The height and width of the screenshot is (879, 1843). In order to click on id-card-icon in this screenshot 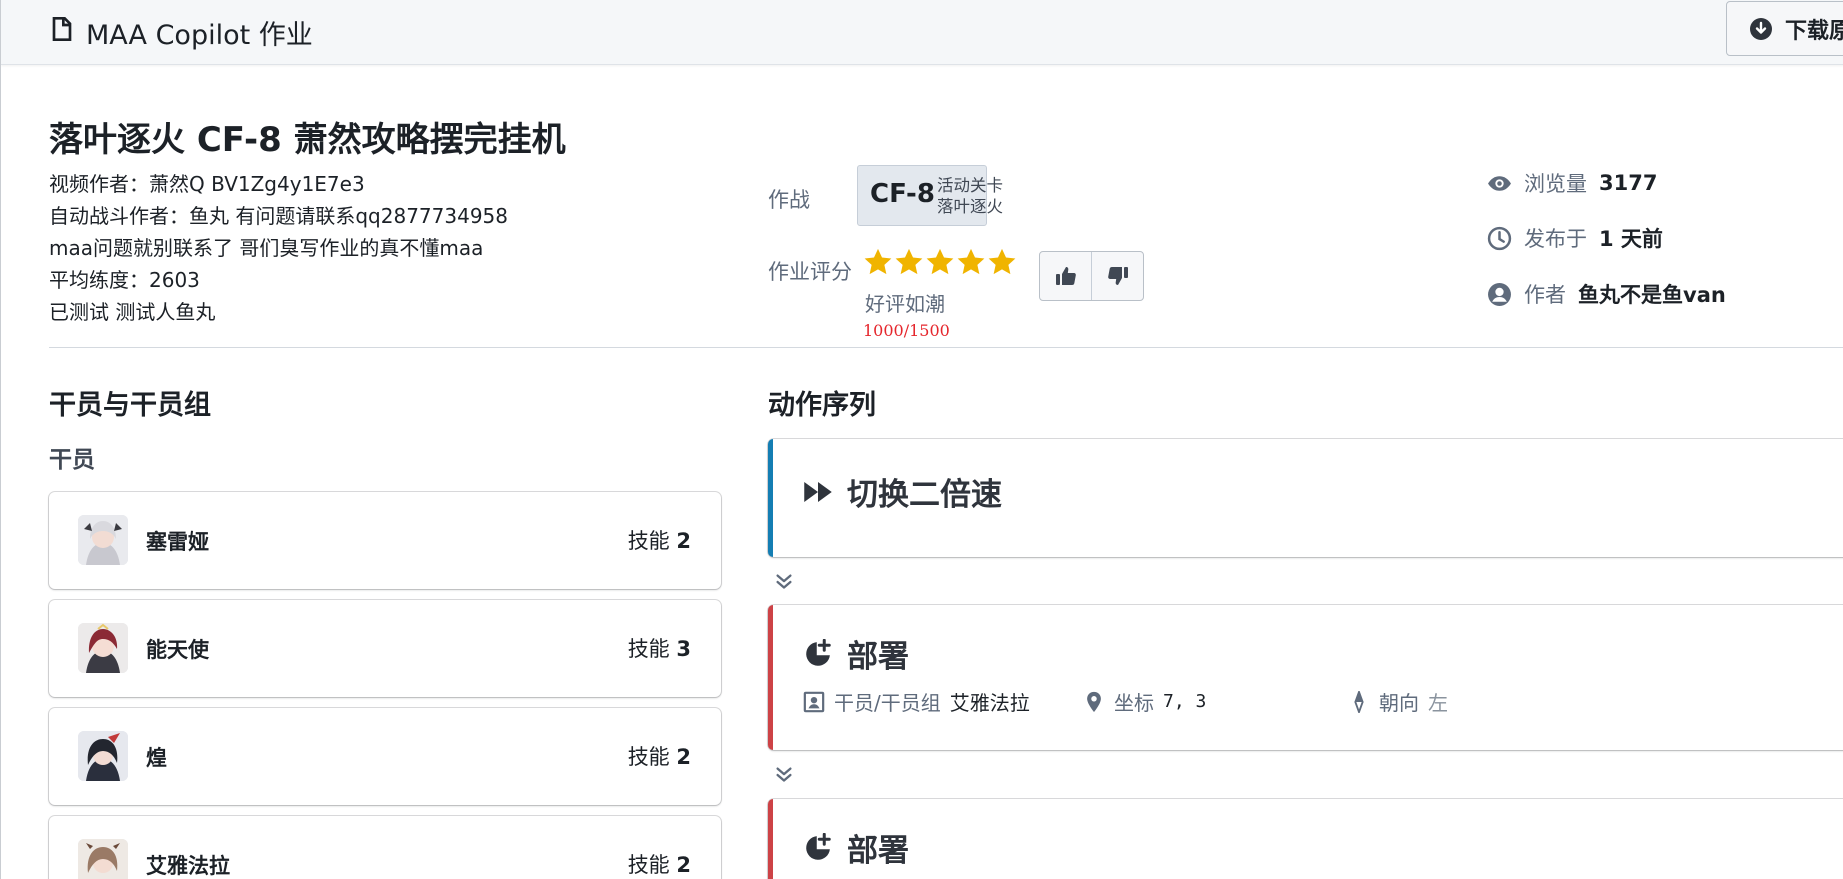, I will do `click(814, 701)`.